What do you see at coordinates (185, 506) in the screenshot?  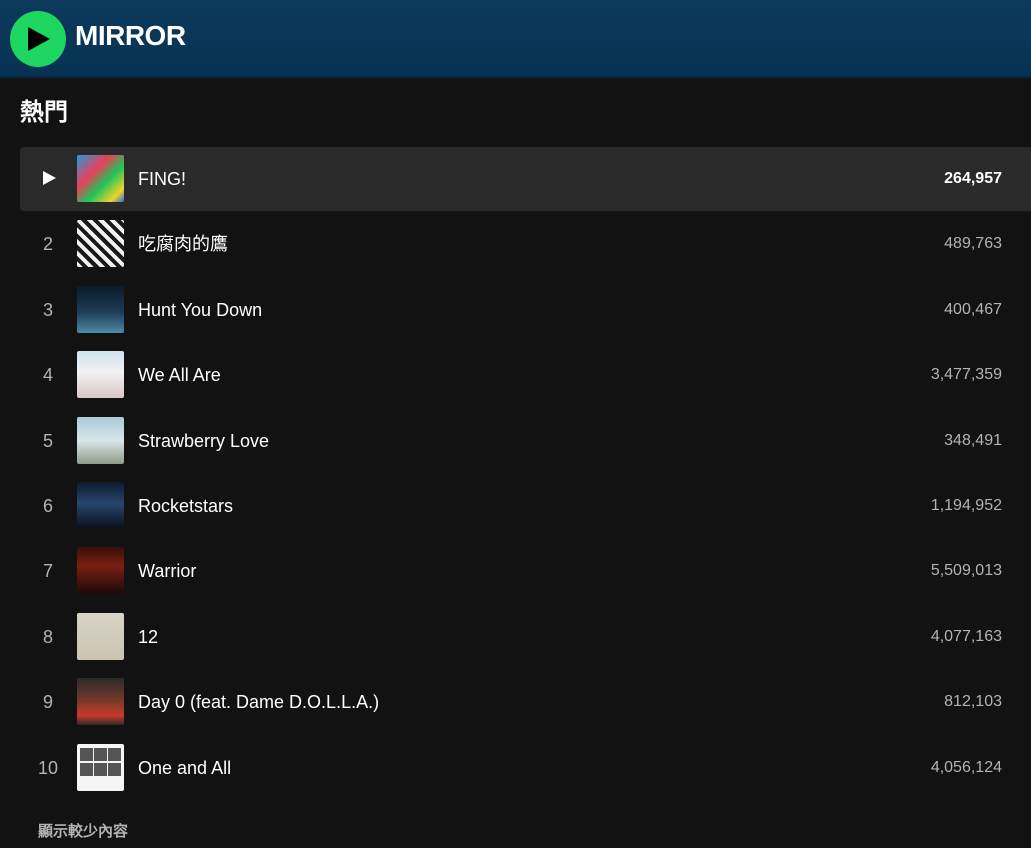 I see `track-title: Rocketstars` at bounding box center [185, 506].